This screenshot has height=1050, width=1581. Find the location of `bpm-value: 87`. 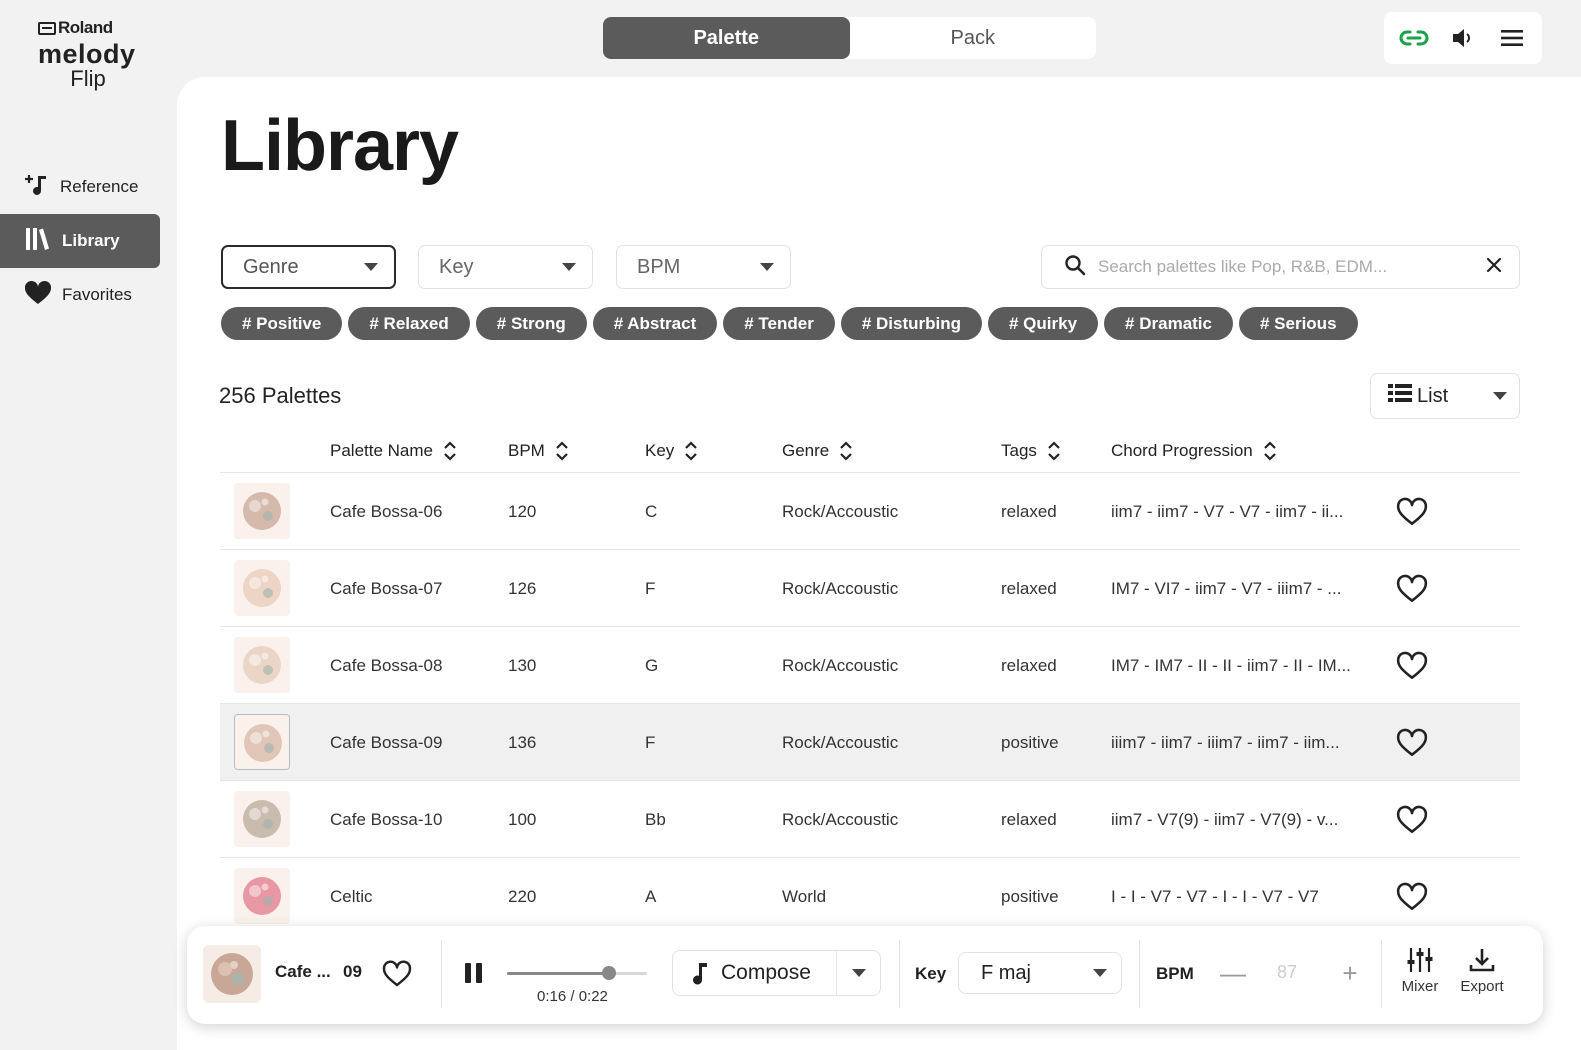

bpm-value: 87 is located at coordinates (1287, 972).